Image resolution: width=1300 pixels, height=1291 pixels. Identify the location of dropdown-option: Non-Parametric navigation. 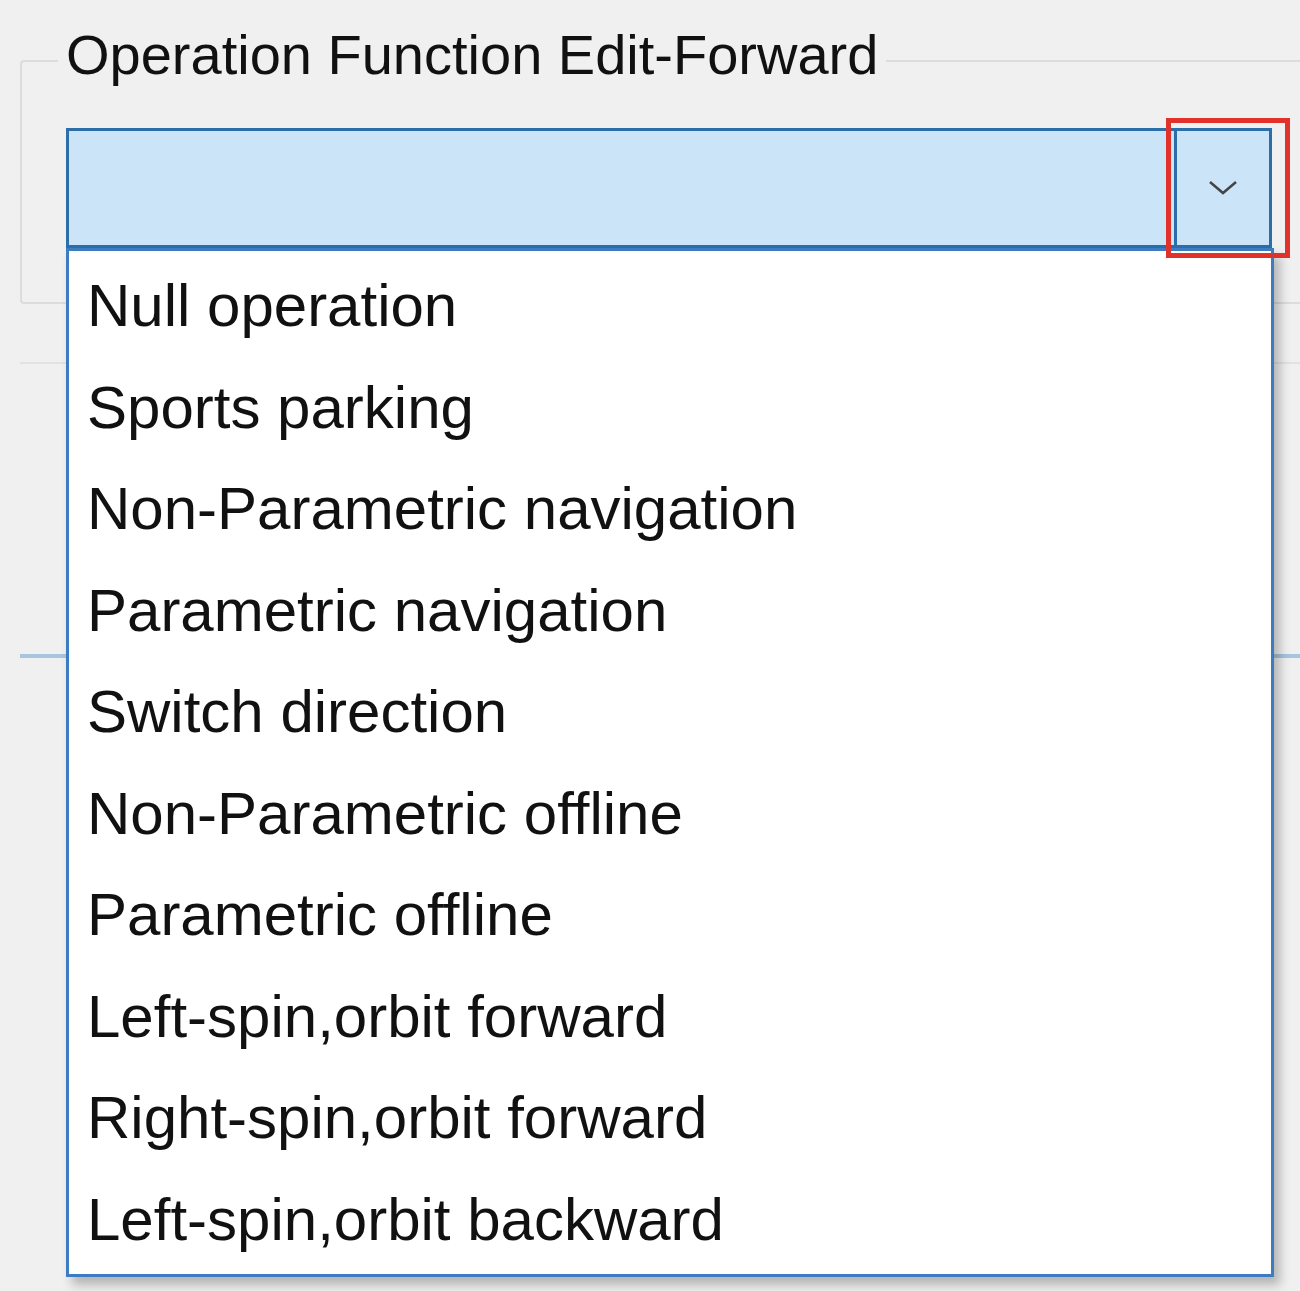
(670, 509).